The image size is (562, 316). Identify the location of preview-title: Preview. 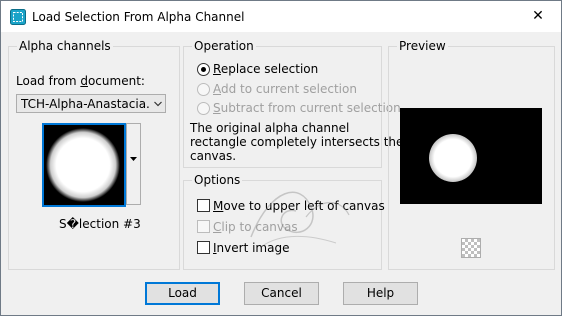
(422, 46).